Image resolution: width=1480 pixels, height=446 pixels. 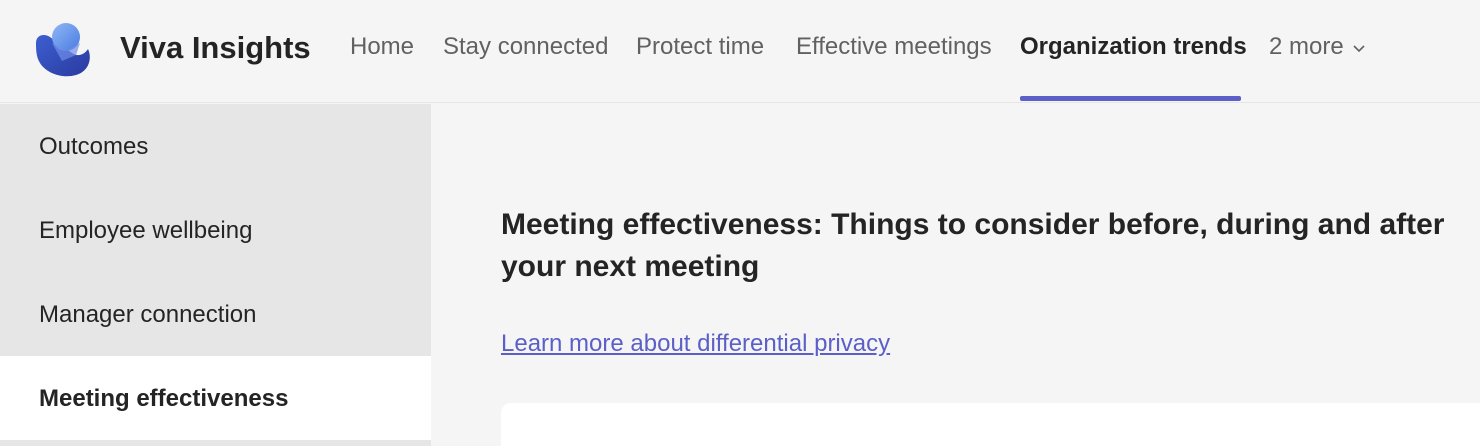 I want to click on active-tab-indicator, so click(x=1130, y=98).